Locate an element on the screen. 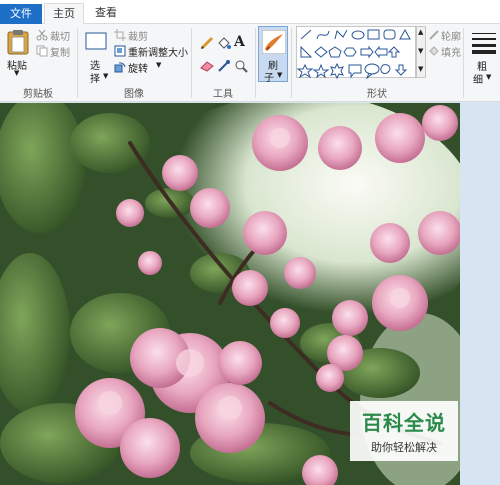 The image size is (500, 485). scissors-icon is located at coordinates (42, 35).